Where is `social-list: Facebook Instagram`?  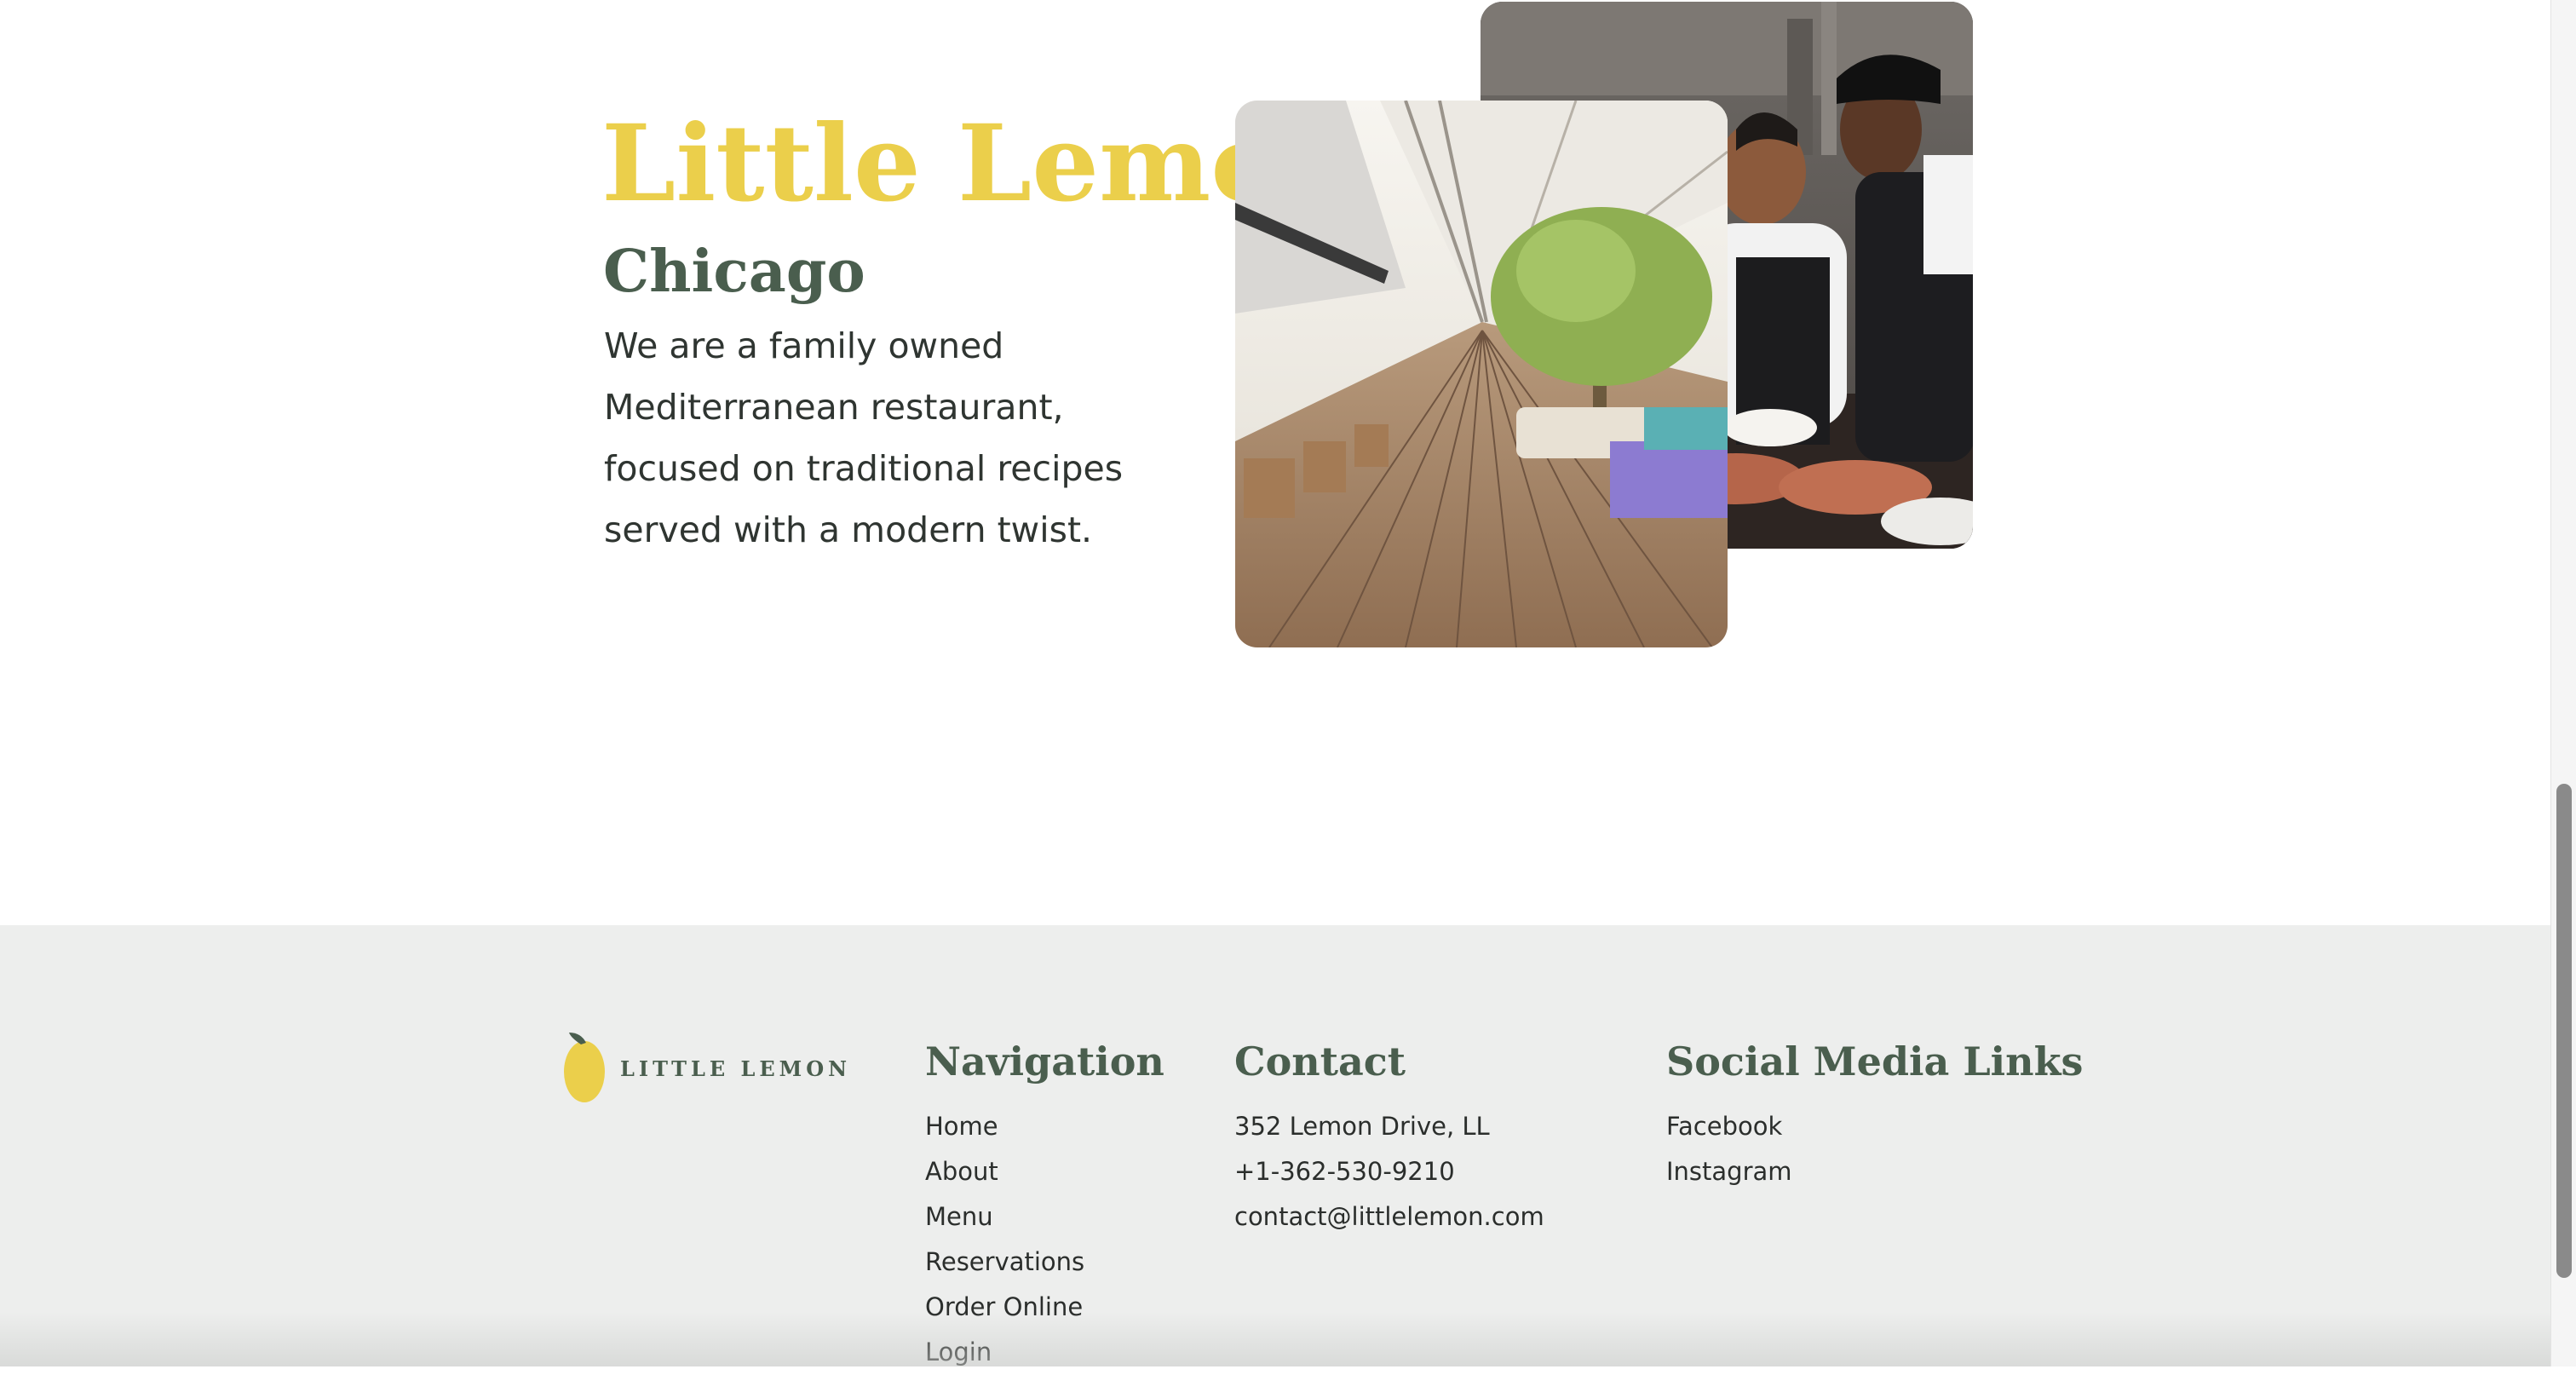
social-list: Facebook Instagram is located at coordinates (1874, 1149).